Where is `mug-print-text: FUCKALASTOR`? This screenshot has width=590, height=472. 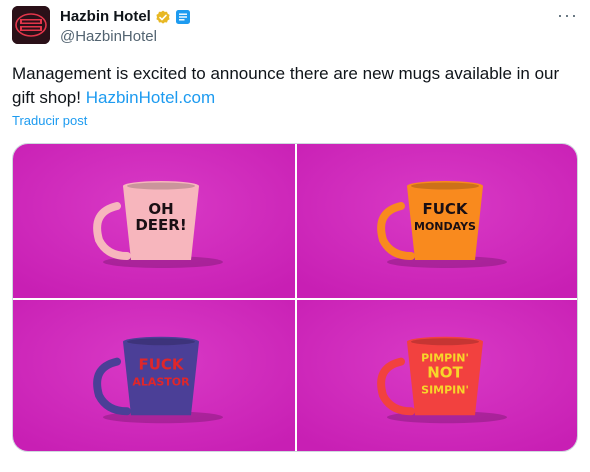 mug-print-text: FUCKALASTOR is located at coordinates (161, 372).